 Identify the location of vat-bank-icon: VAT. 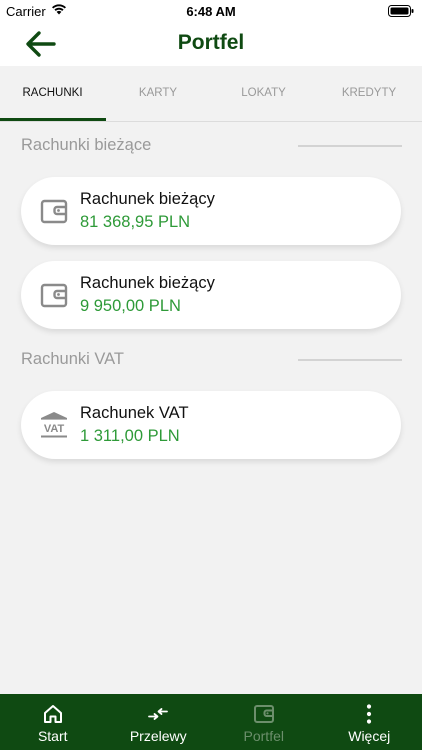
(54, 425).